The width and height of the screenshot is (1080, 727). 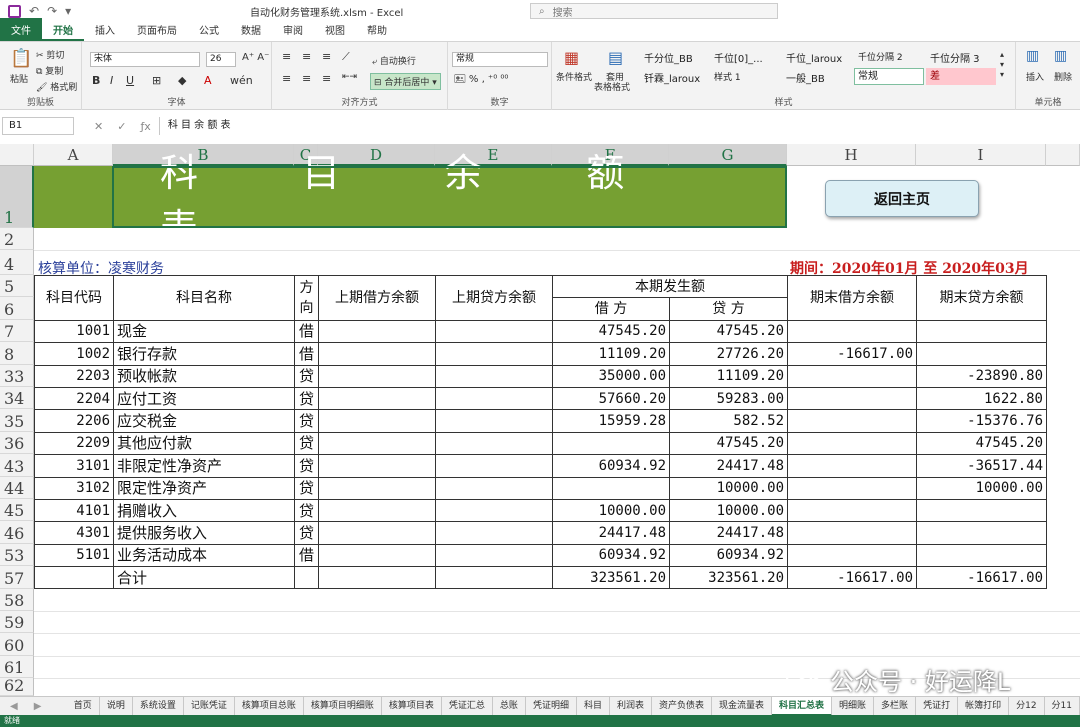 I want to click on credit-cell: 582.52, so click(x=728, y=421).